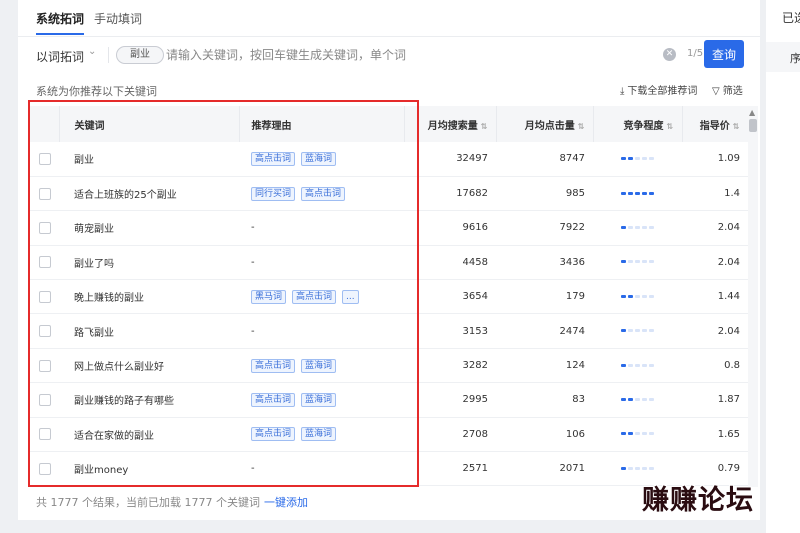  I want to click on tab-system-expand: 系统拓词, so click(60, 22).